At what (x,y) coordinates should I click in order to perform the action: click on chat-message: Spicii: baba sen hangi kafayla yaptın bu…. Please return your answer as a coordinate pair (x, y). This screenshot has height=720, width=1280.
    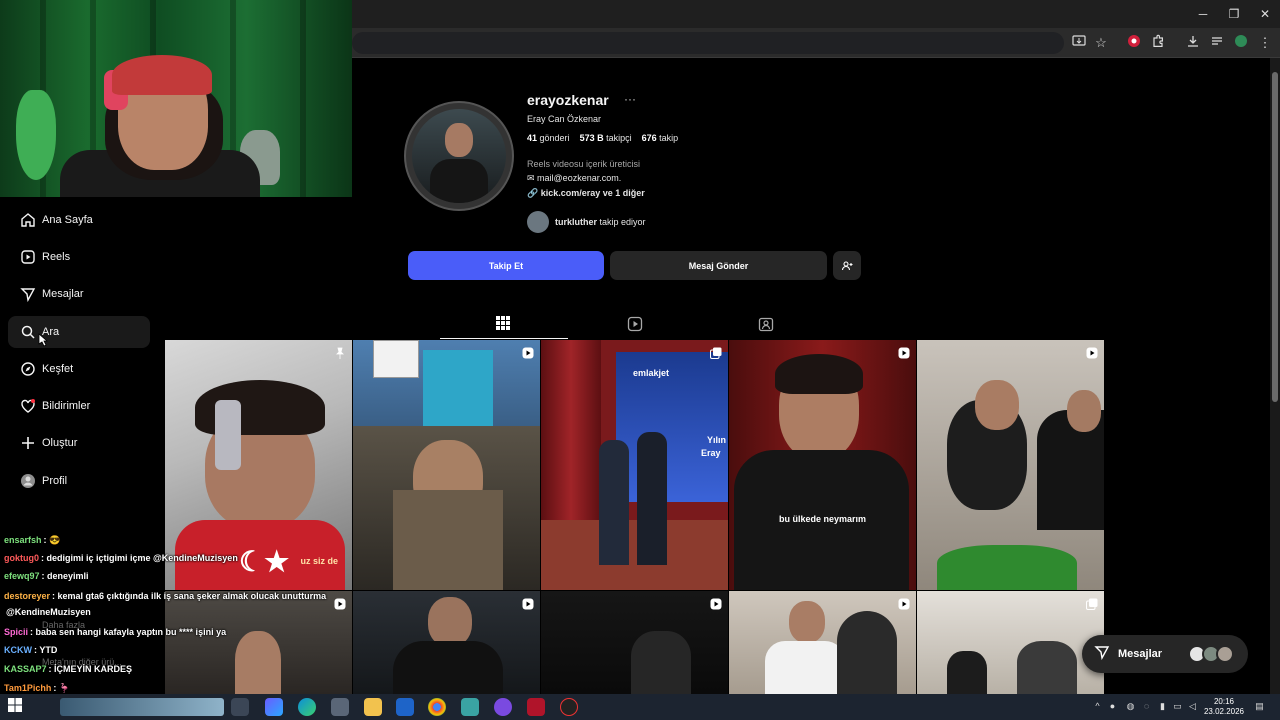
    Looking at the image, I should click on (115, 632).